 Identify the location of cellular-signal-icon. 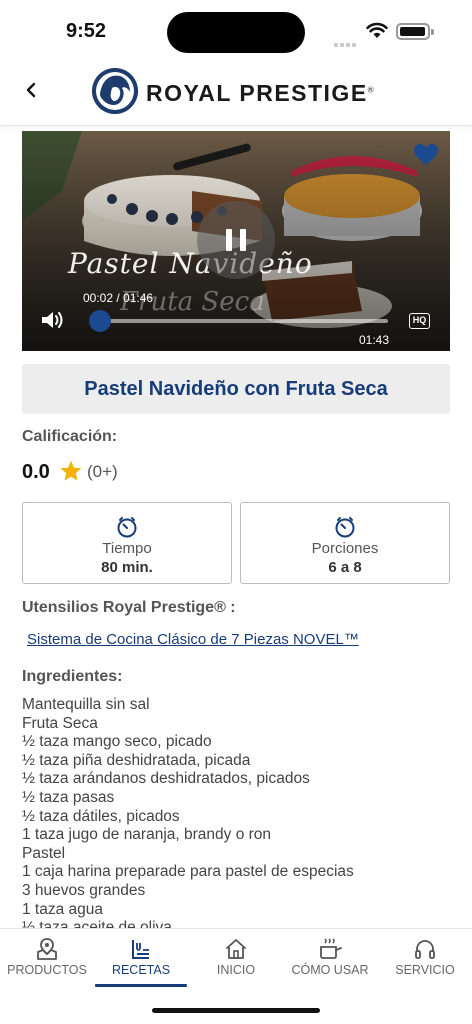
(346, 43).